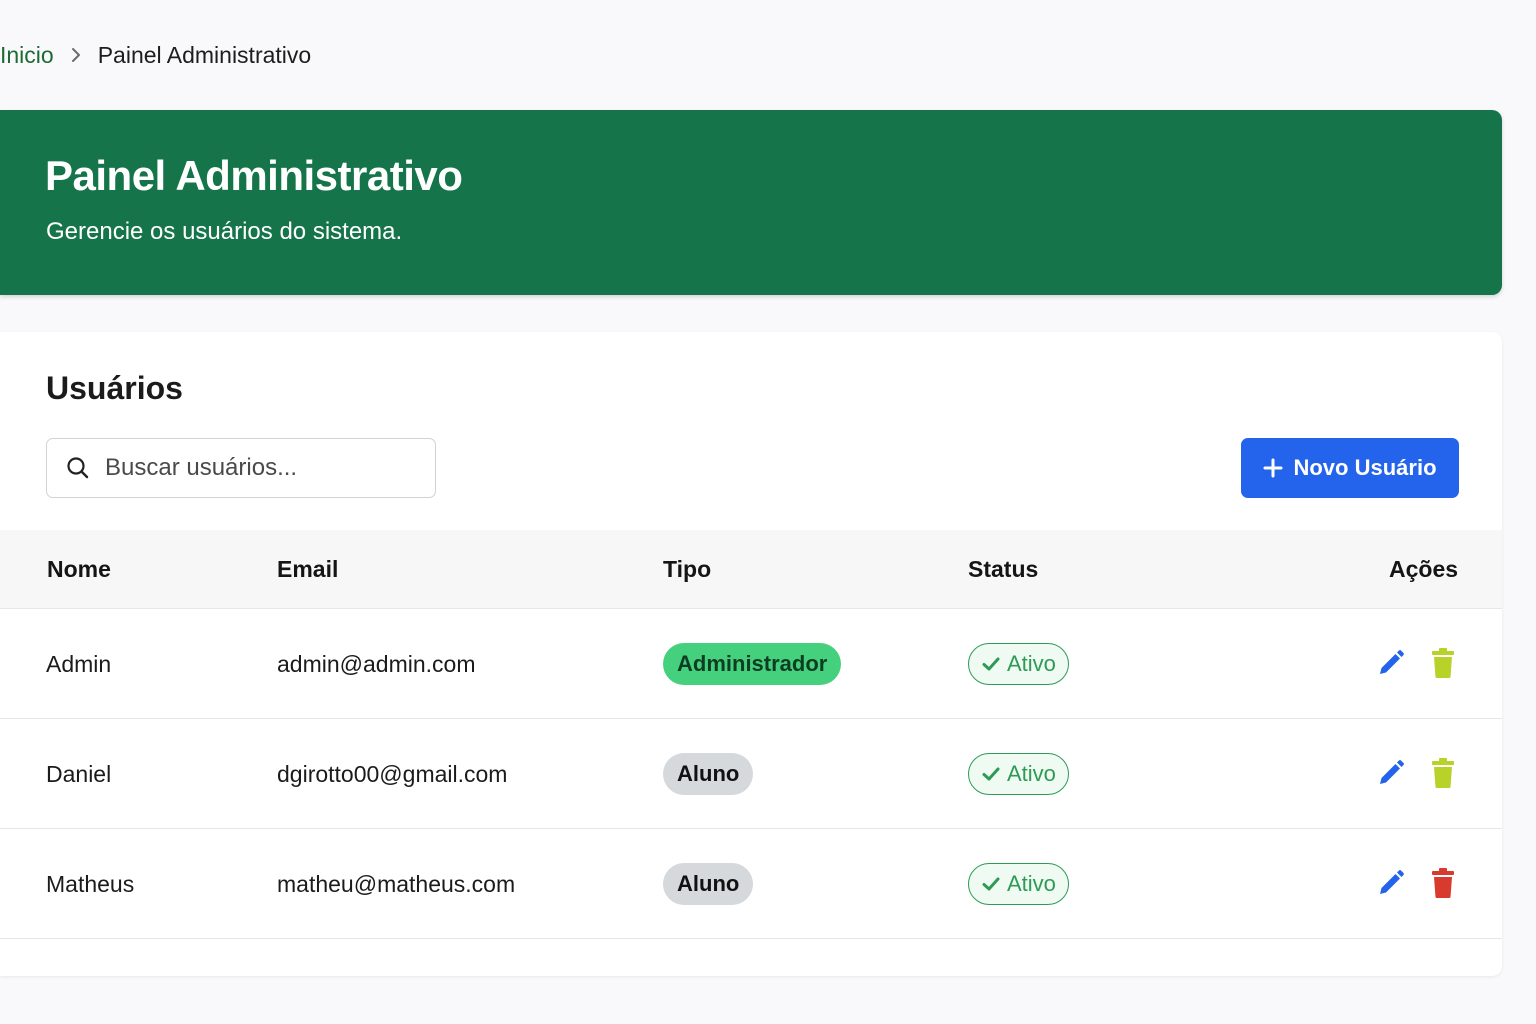 The width and height of the screenshot is (1536, 1024). What do you see at coordinates (392, 774) in the screenshot?
I see `user-email: dgirotto00@gmail.com` at bounding box center [392, 774].